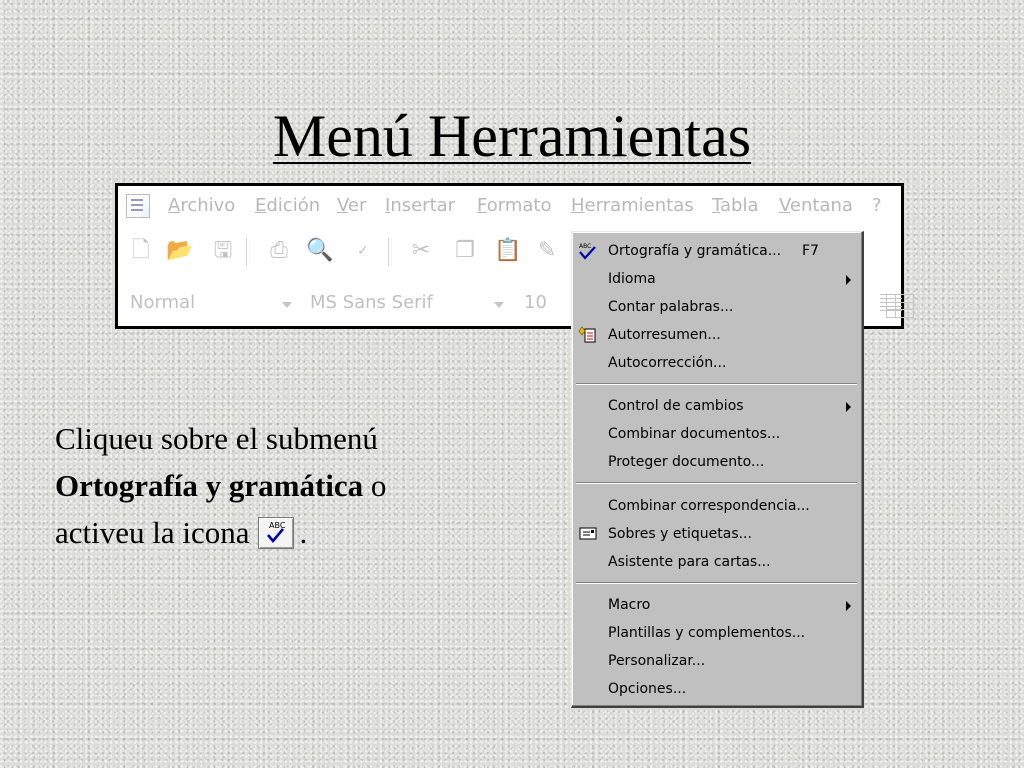  I want to click on menu-help: ?, so click(877, 205).